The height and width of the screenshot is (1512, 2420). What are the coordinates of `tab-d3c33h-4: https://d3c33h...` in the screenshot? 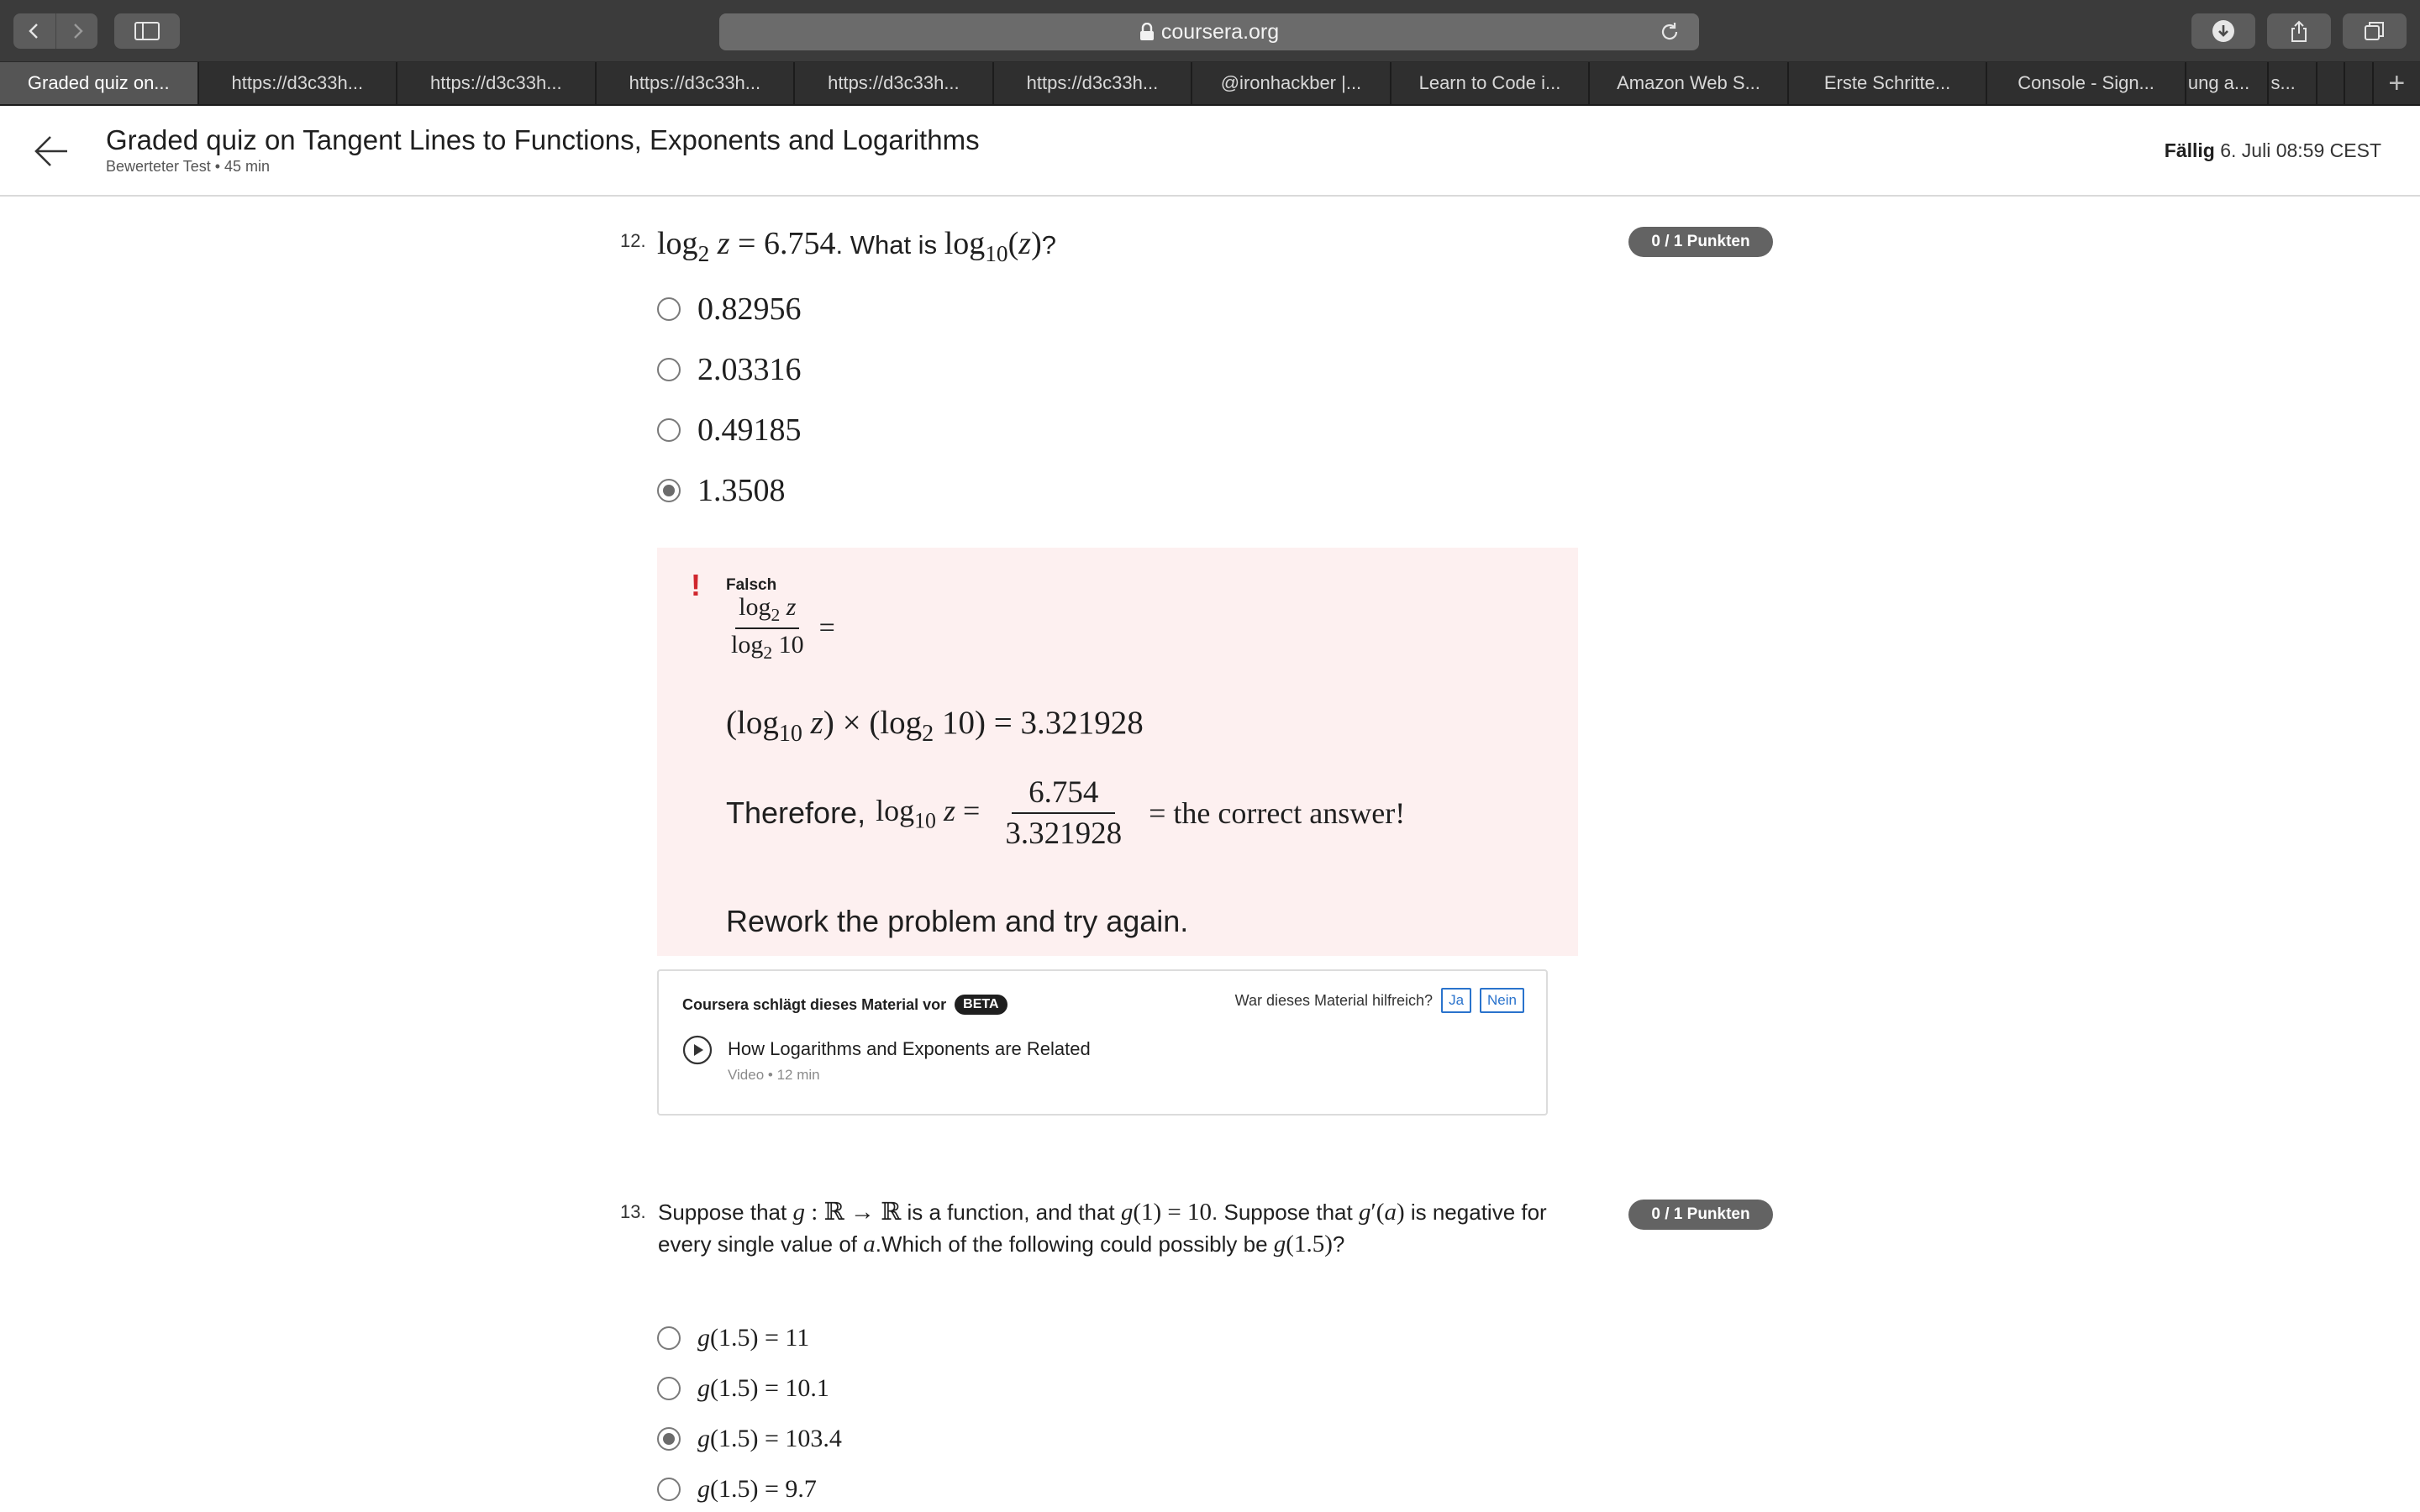 It's located at (895, 83).